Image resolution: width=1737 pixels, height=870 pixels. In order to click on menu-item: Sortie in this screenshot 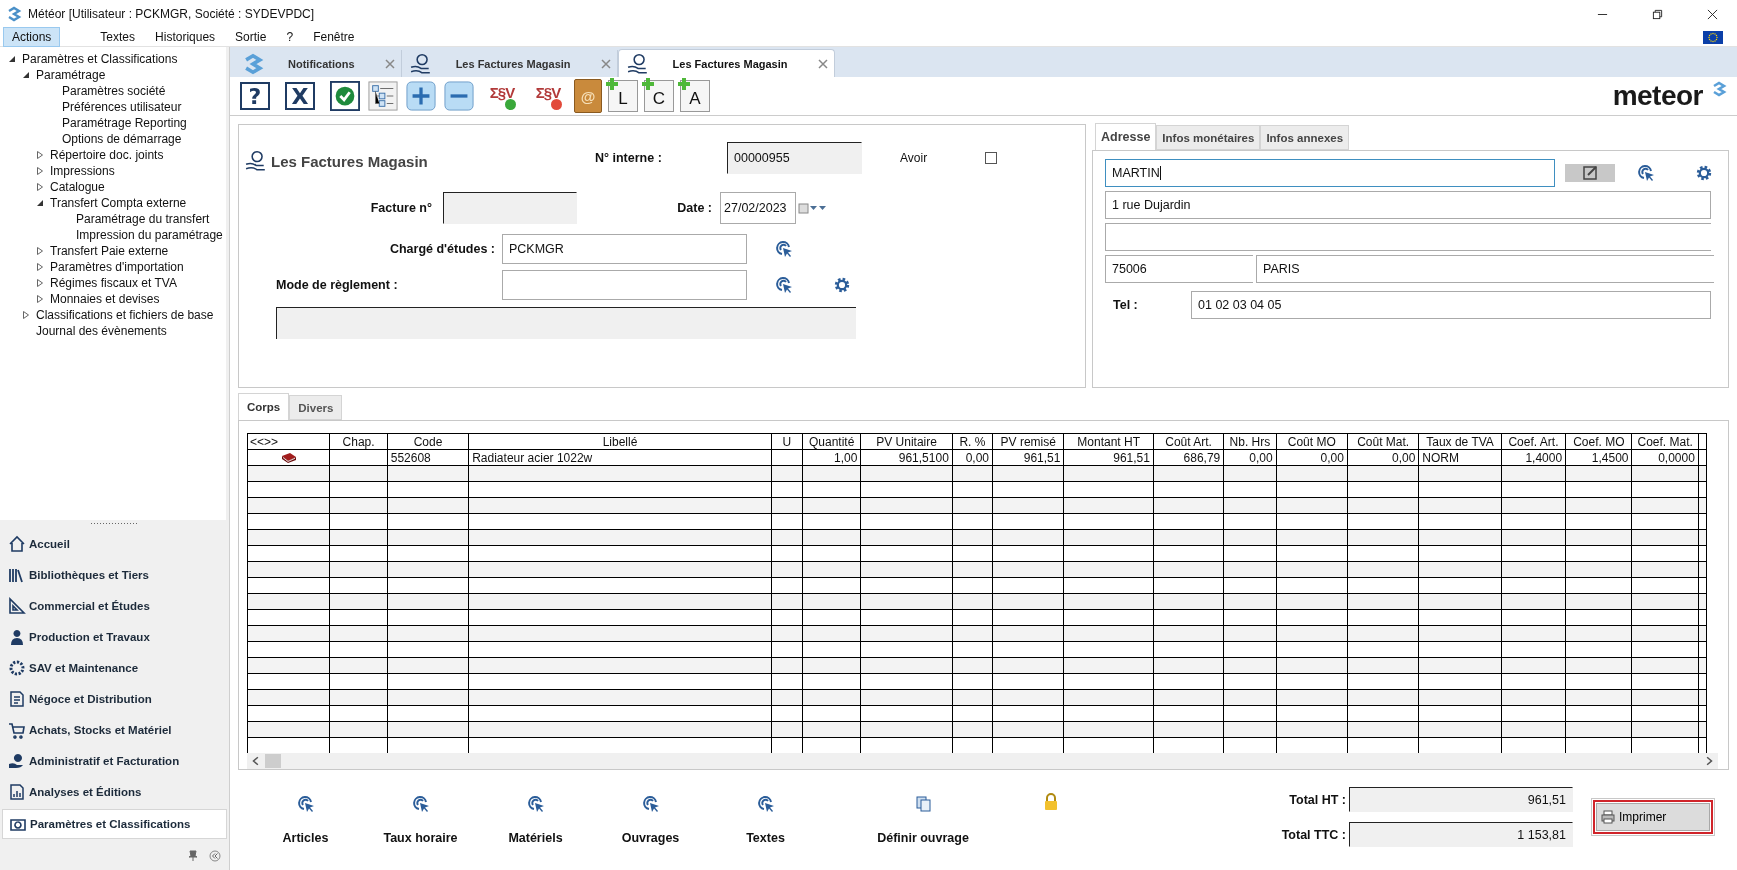, I will do `click(251, 37)`.